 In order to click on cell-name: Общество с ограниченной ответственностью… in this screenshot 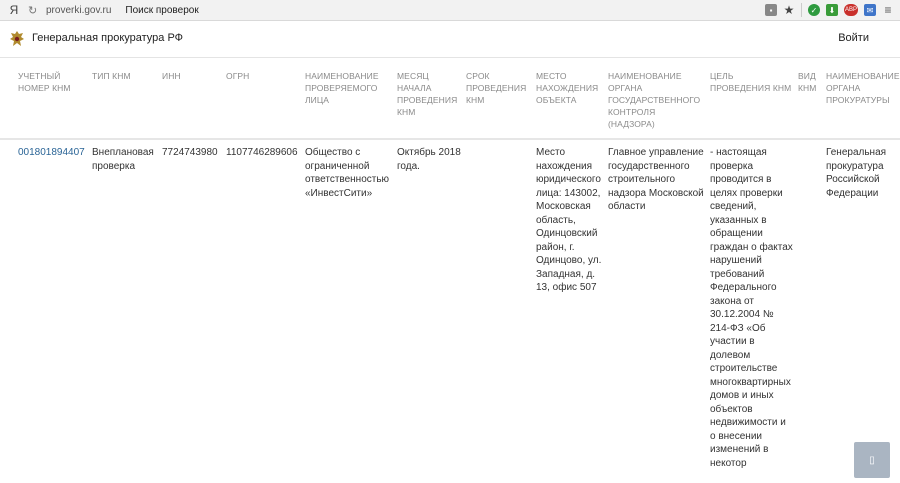, I will do `click(347, 173)`.